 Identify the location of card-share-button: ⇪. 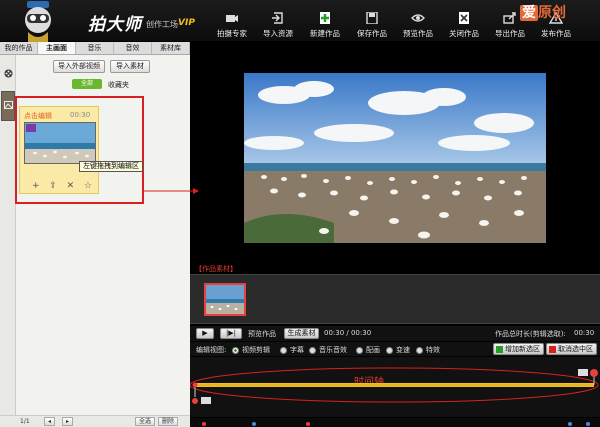
(53, 186).